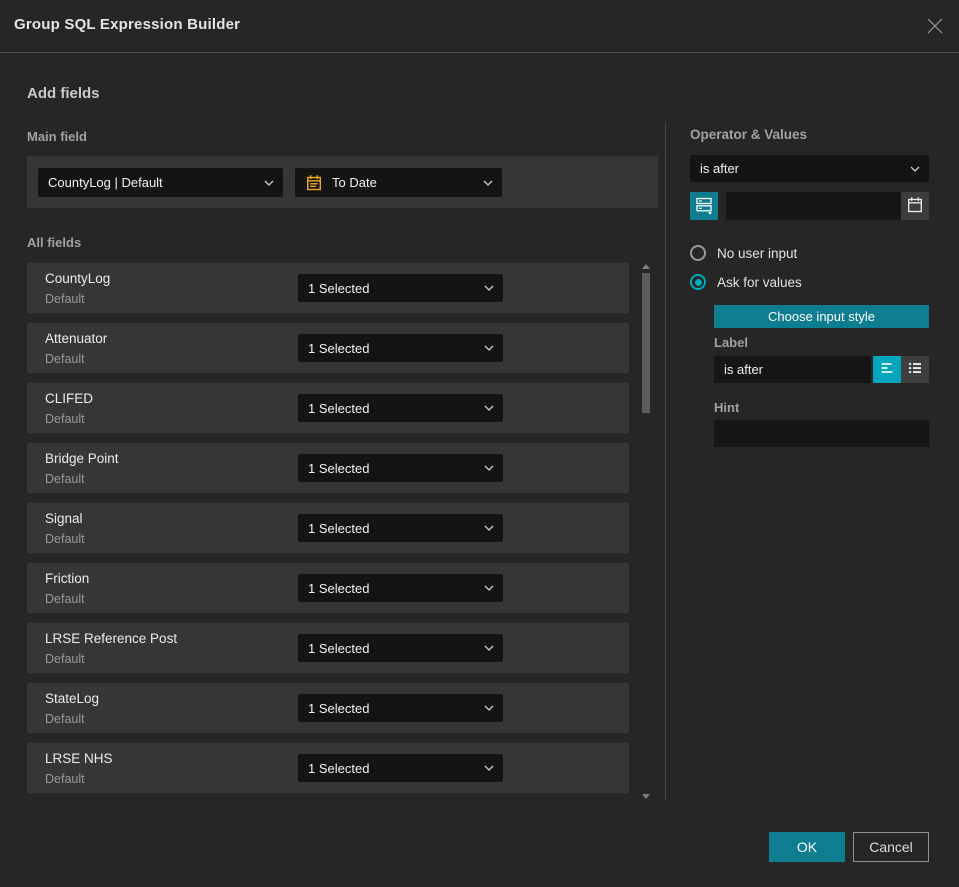 The height and width of the screenshot is (887, 959). What do you see at coordinates (105, 182) in the screenshot?
I see `main-field-dropdown-value: CountyLog | Default` at bounding box center [105, 182].